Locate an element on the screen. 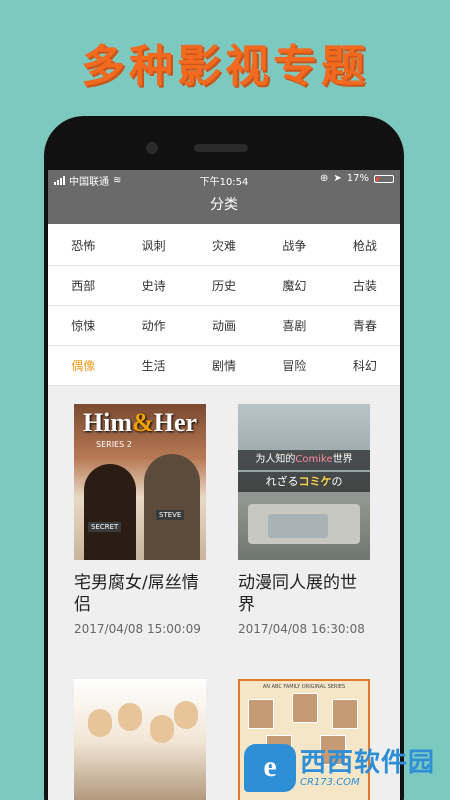  category-costume: 古装 is located at coordinates (365, 285).